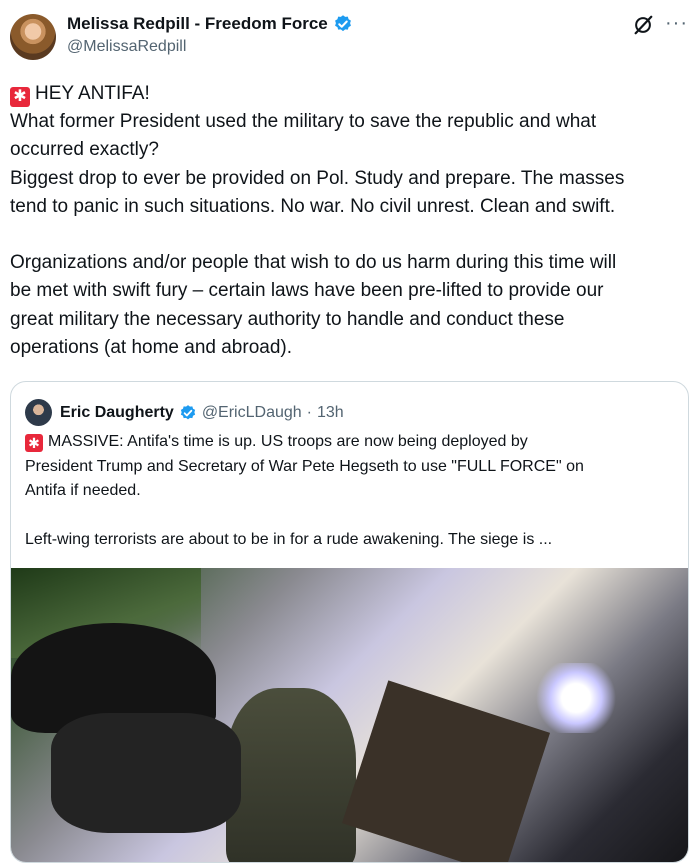 This screenshot has width=698, height=863. Describe the element at coordinates (38, 412) in the screenshot. I see `quoted-author-avatar` at that location.